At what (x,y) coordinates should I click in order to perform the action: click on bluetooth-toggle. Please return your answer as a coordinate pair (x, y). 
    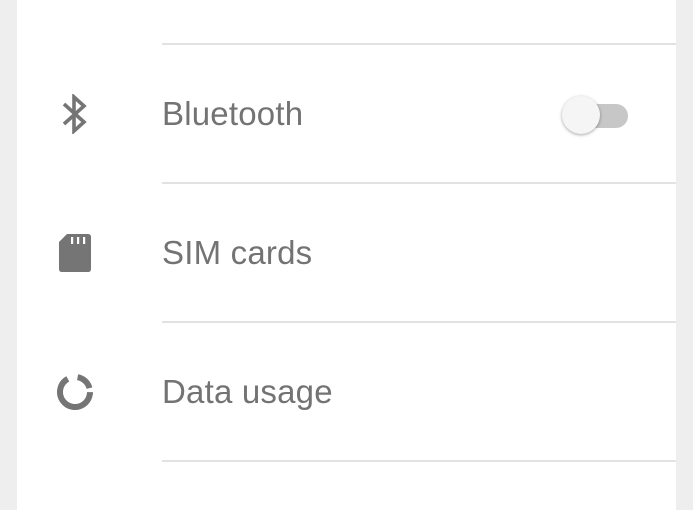
    Looking at the image, I should click on (595, 114).